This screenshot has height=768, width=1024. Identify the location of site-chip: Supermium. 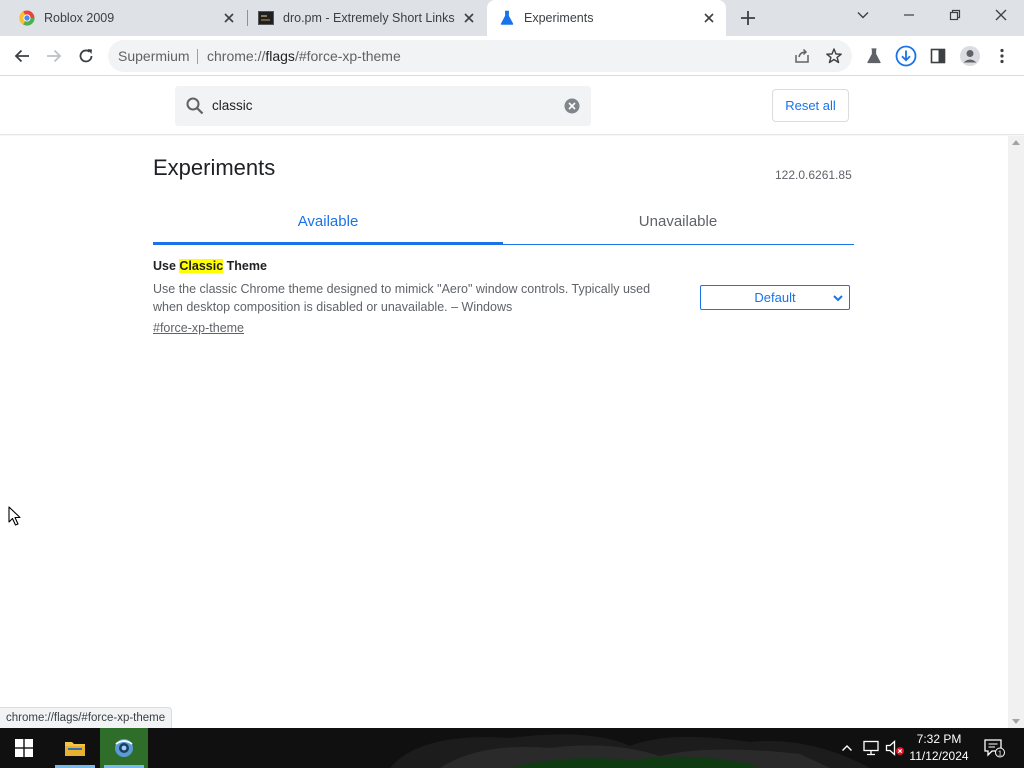
(154, 56).